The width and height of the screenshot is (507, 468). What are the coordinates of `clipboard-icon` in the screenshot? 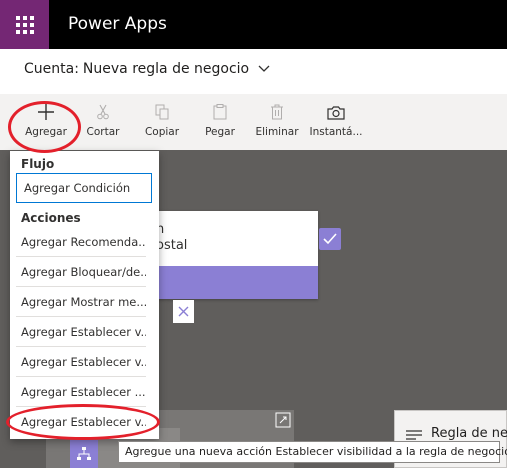 It's located at (220, 112).